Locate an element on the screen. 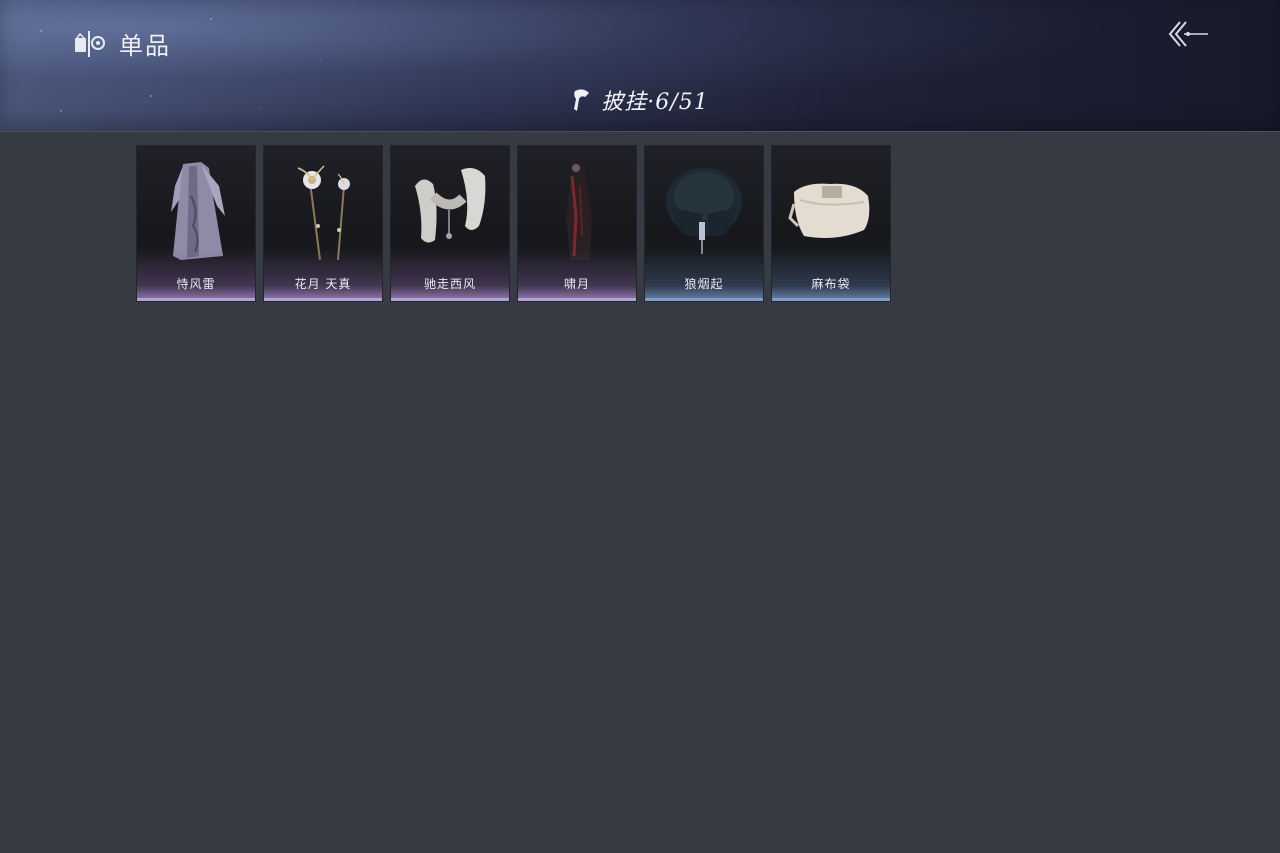  page-title-group: 单品 is located at coordinates (122, 43).